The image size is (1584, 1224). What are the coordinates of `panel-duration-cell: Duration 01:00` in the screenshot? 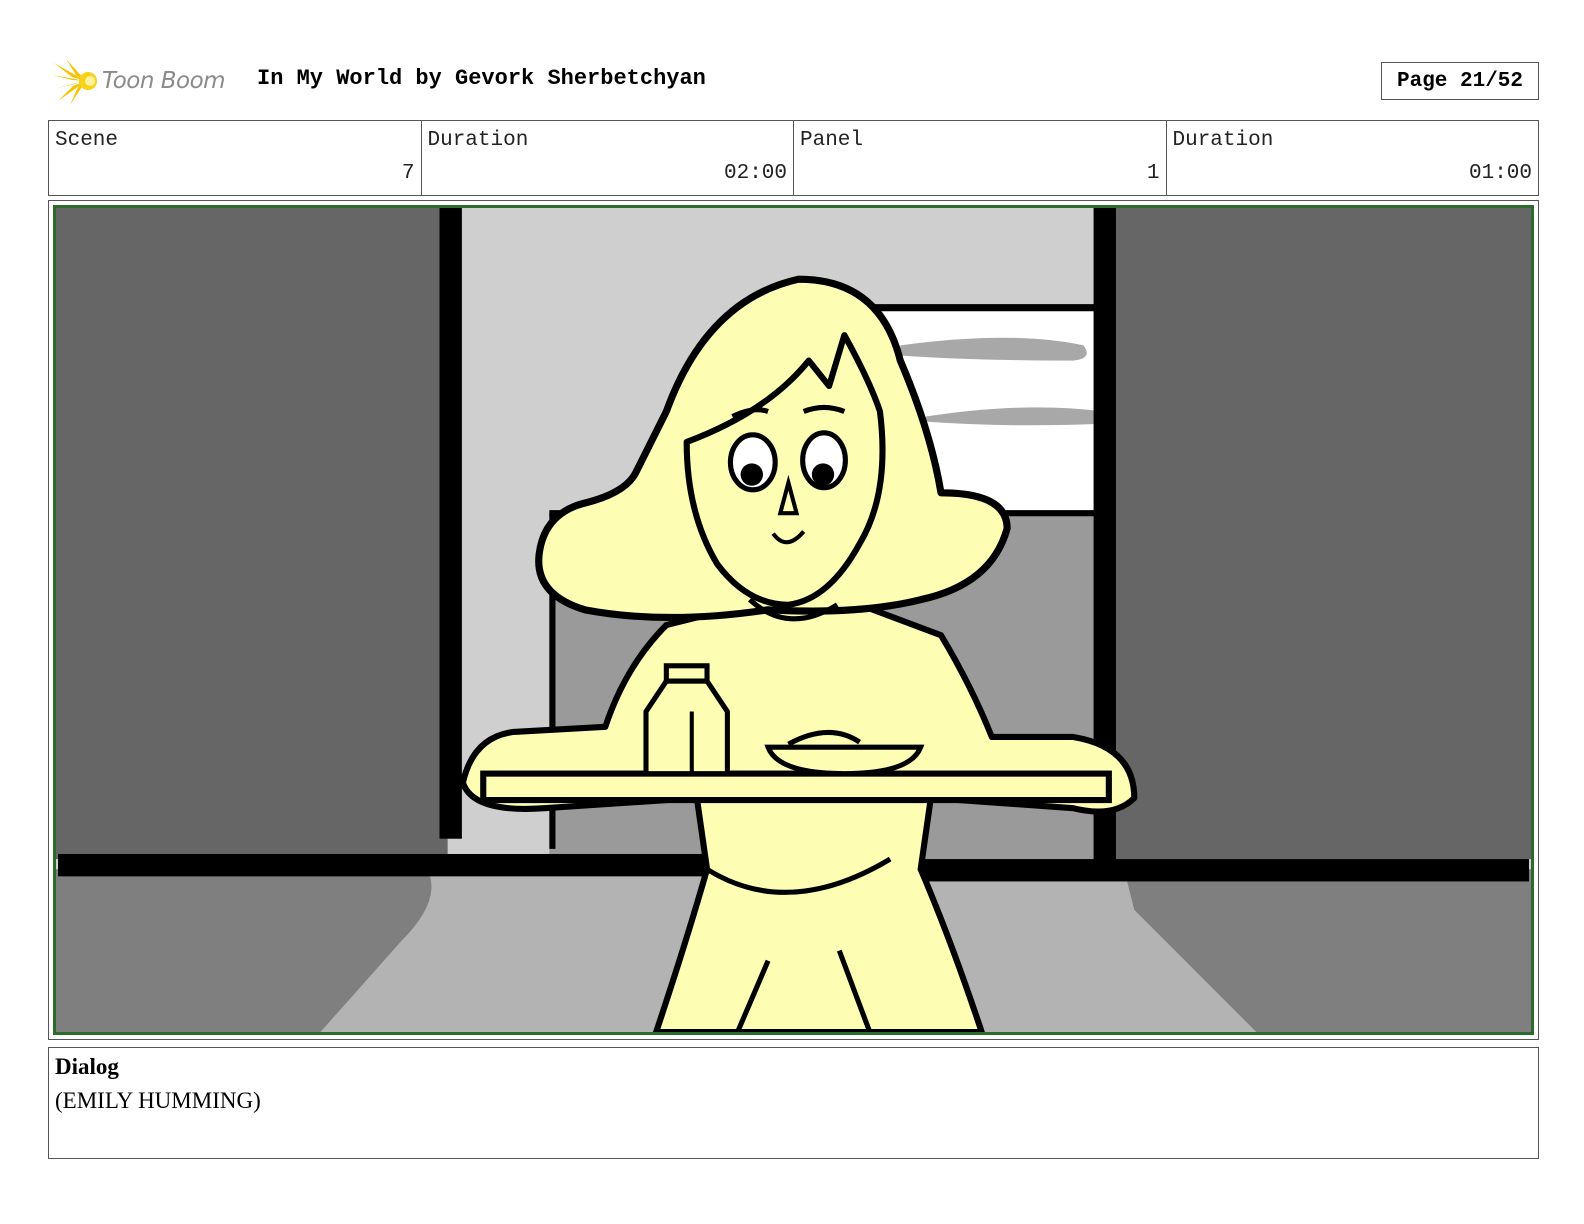 It's located at (1353, 158).